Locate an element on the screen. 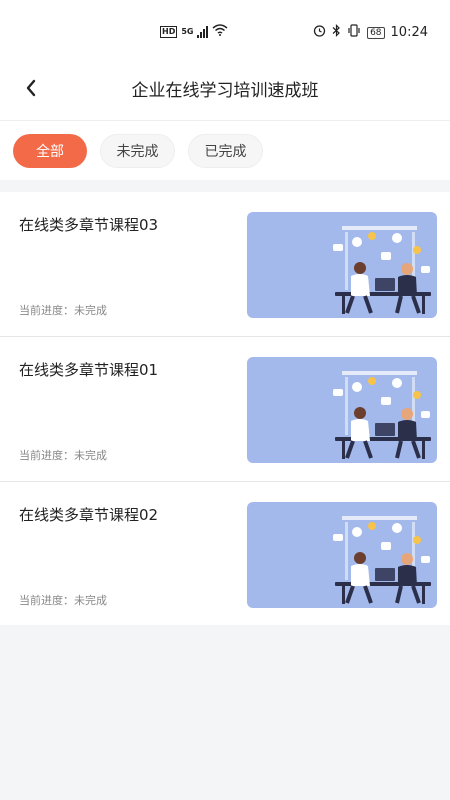 Image resolution: width=450 pixels, height=800 pixels. course-title: 在线类多章节课程02 is located at coordinates (89, 515).